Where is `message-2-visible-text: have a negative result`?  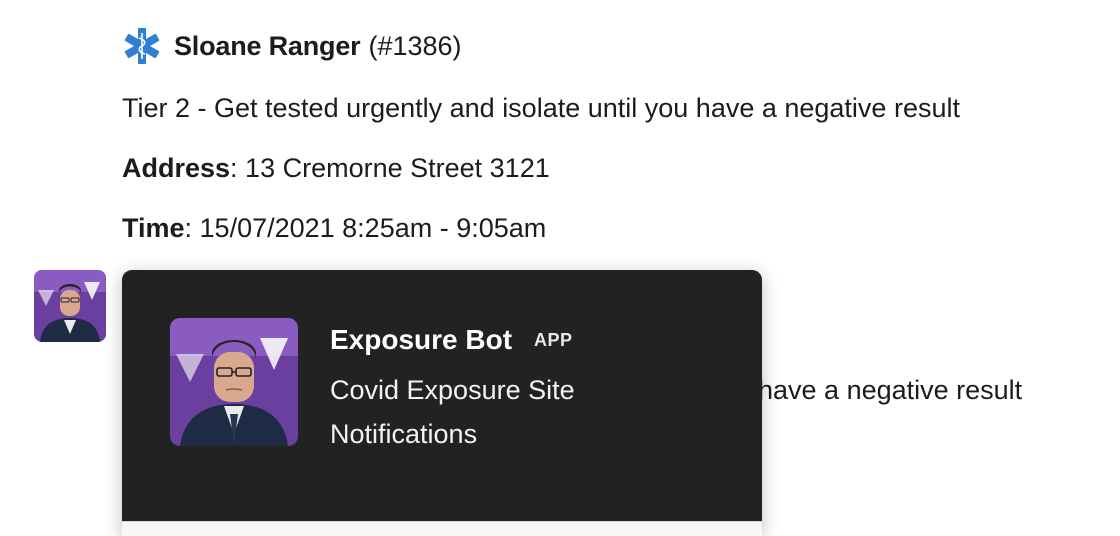 message-2-visible-text: have a negative result is located at coordinates (890, 390).